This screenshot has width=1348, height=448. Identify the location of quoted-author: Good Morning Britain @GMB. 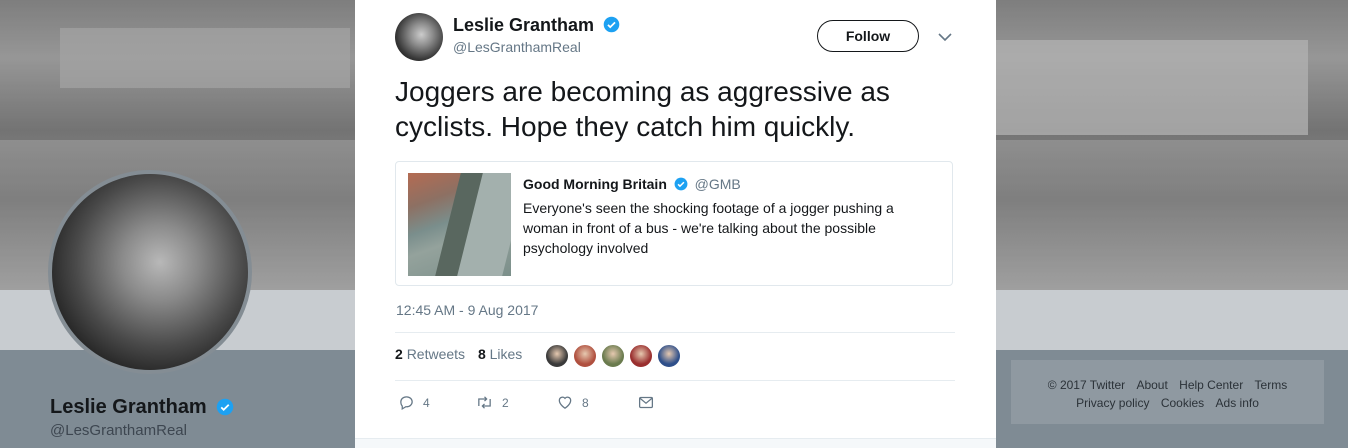
(632, 185).